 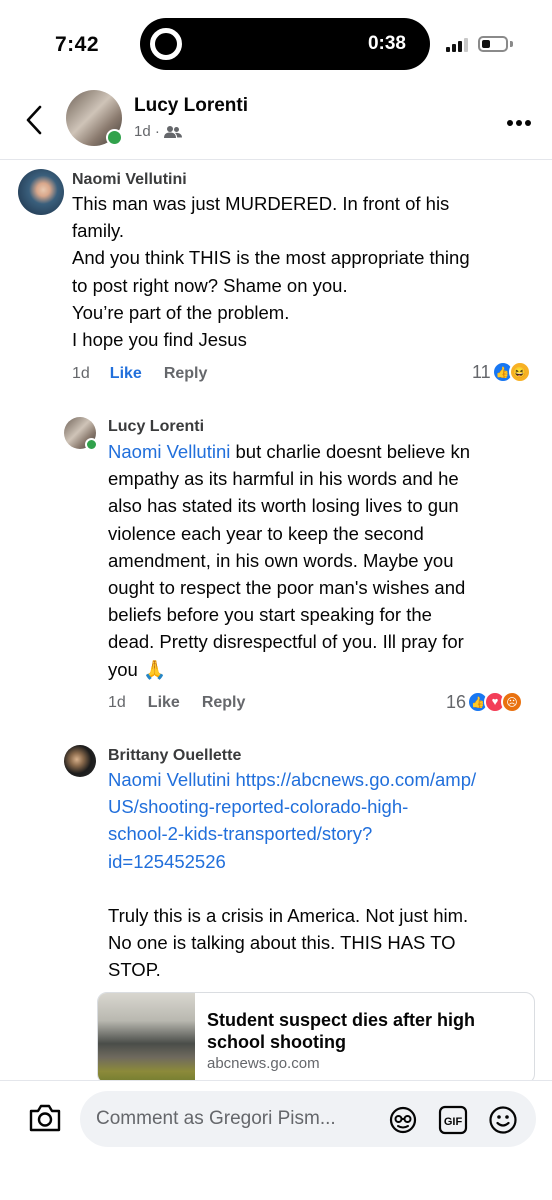 I want to click on comment-author: Brittany Ouellette, so click(x=174, y=756).